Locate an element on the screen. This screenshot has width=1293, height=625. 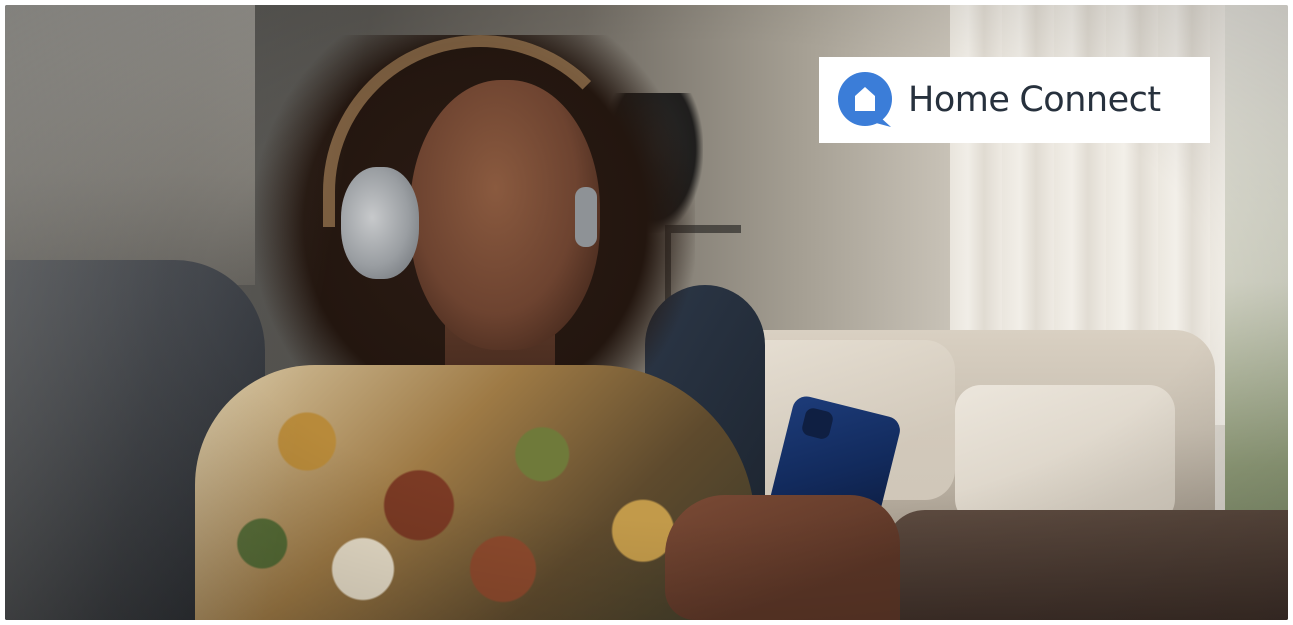
home-connect-logo: Home Connect is located at coordinates (1014, 100).